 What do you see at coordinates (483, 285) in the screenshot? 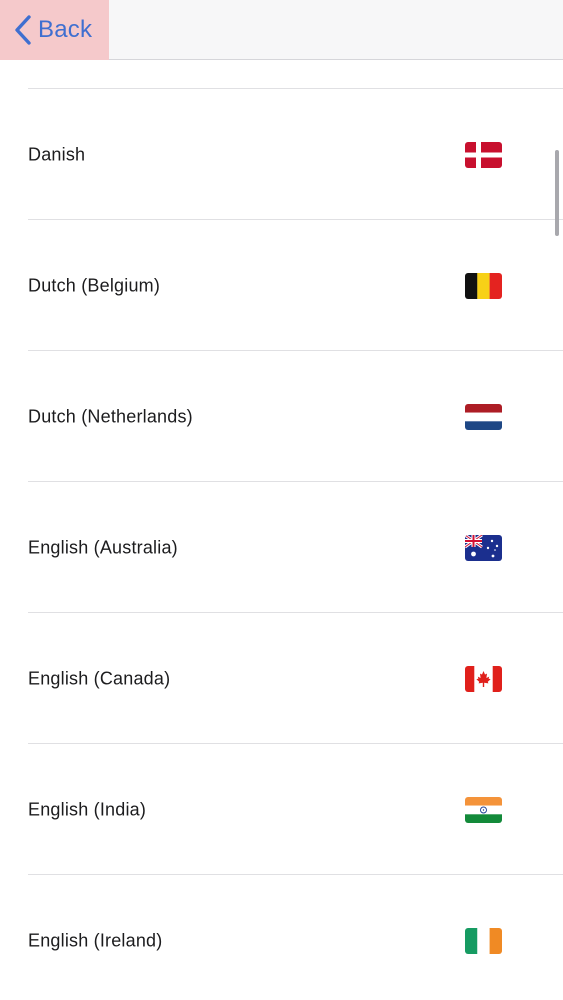
I see `belgium-flag-icon` at bounding box center [483, 285].